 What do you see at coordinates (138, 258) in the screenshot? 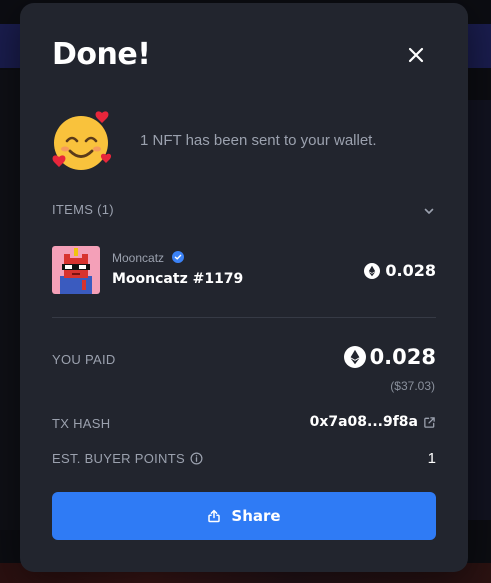
I see `nft-collection-name: Mooncatz` at bounding box center [138, 258].